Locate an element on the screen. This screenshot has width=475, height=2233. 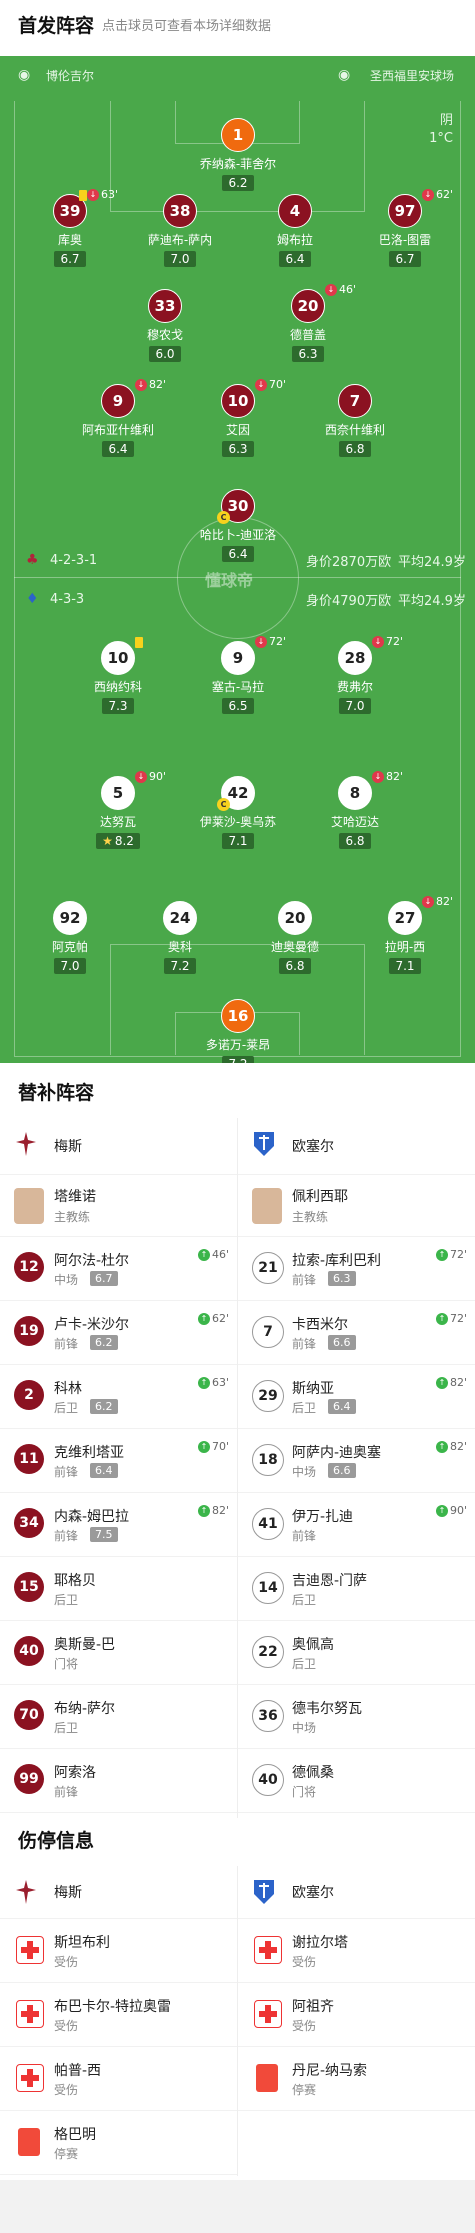
sub-row: 21 拉索-库利巴利 前锋 6.3 ↑ 72' is located at coordinates (356, 1268).